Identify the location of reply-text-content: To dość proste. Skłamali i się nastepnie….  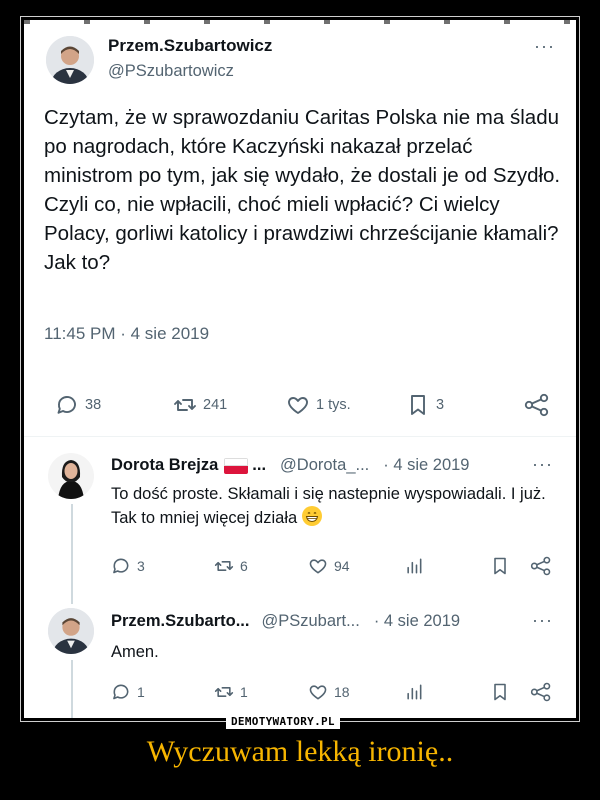
(328, 506).